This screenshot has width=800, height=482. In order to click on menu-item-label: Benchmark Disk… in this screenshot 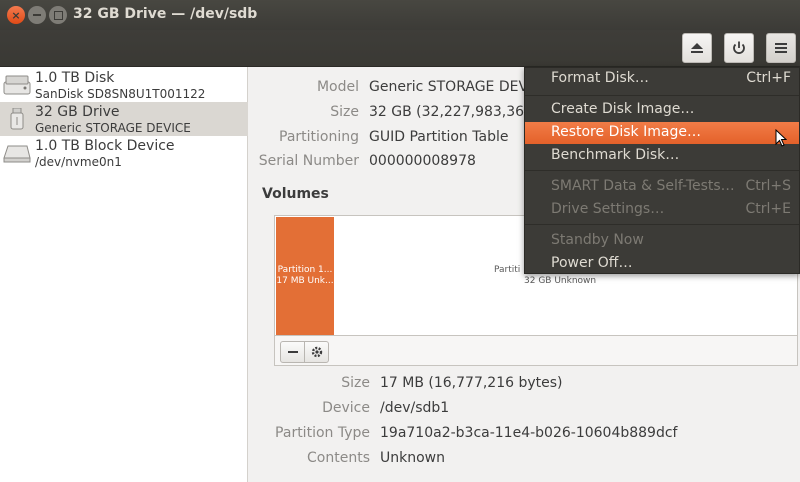, I will do `click(615, 155)`.